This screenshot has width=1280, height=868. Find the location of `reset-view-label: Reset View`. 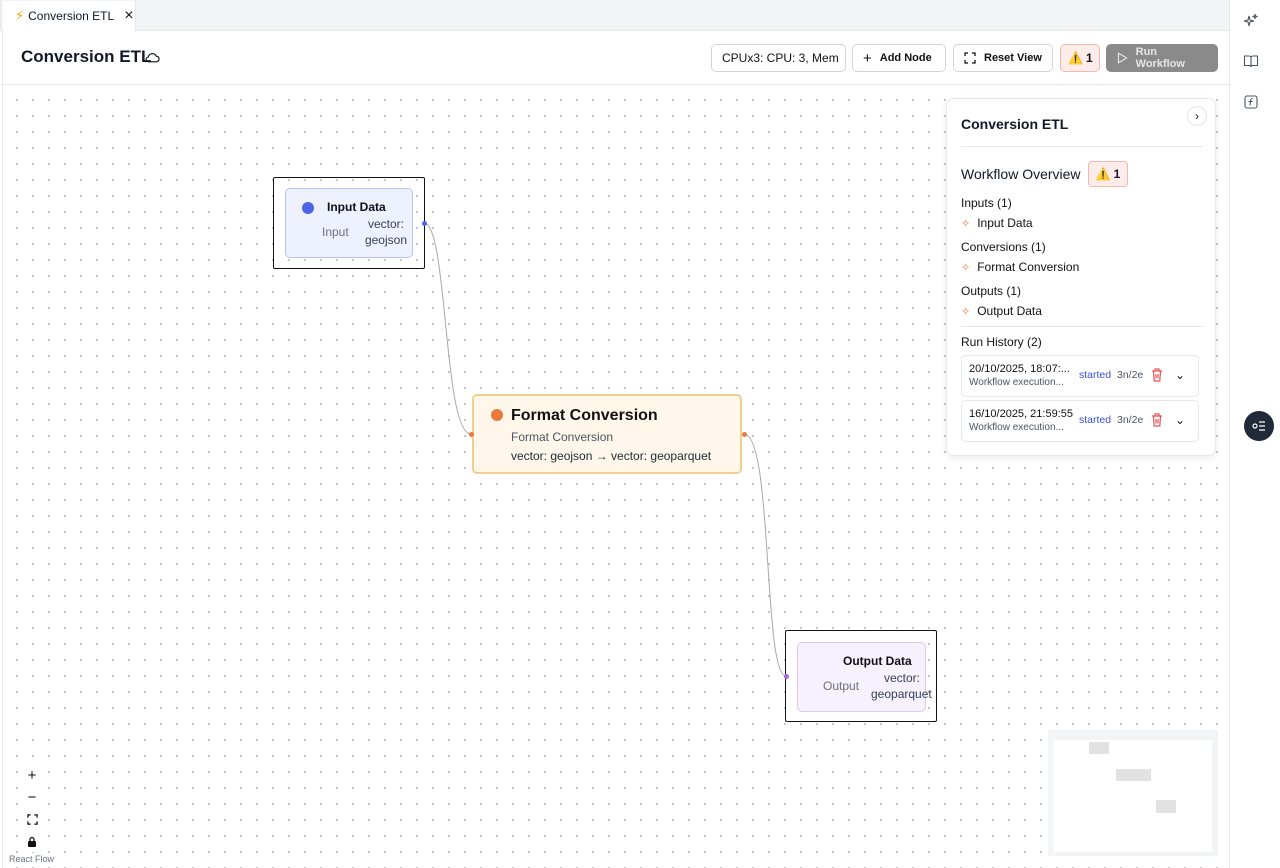

reset-view-label: Reset View is located at coordinates (1013, 58).